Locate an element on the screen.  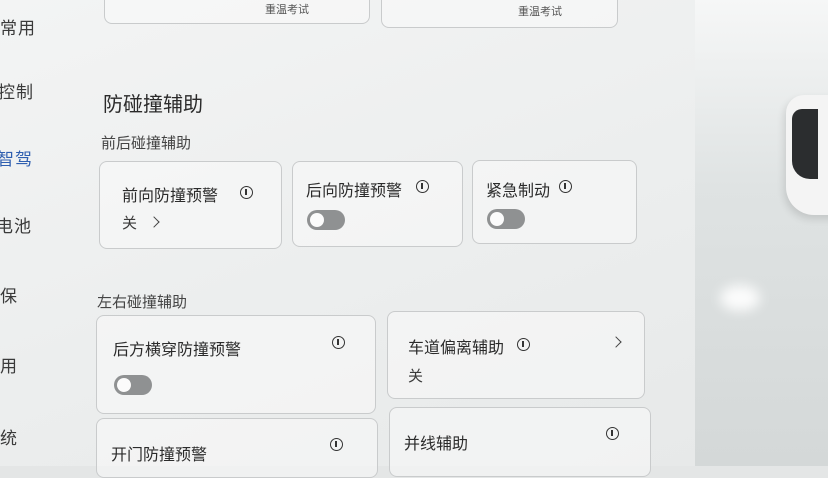
card-door-open-warning: 开门防撞预警 is located at coordinates (237, 448).